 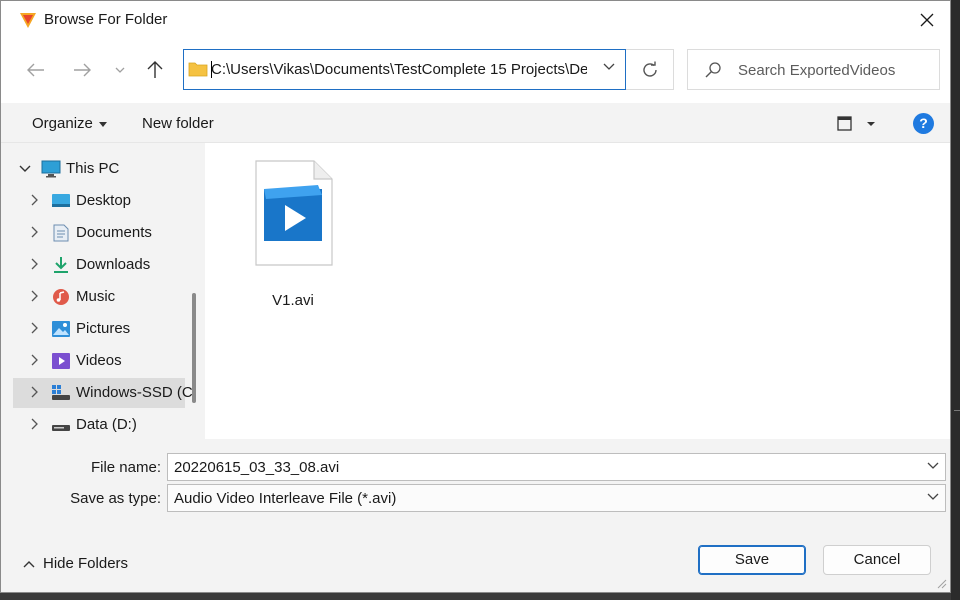 I want to click on search-box: Search ExportedVideos, so click(x=813, y=69).